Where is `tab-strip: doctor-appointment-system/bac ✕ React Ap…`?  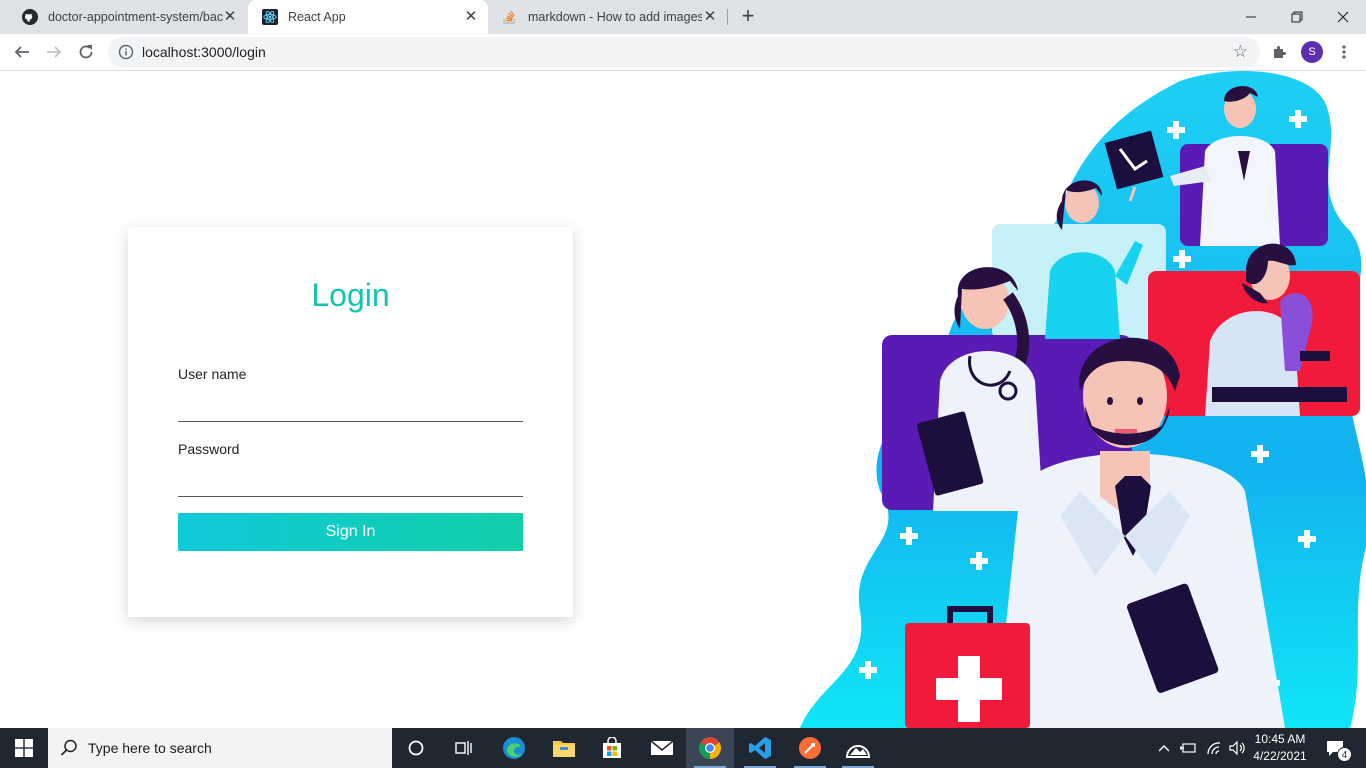 tab-strip: doctor-appointment-system/bac ✕ React Ap… is located at coordinates (683, 17).